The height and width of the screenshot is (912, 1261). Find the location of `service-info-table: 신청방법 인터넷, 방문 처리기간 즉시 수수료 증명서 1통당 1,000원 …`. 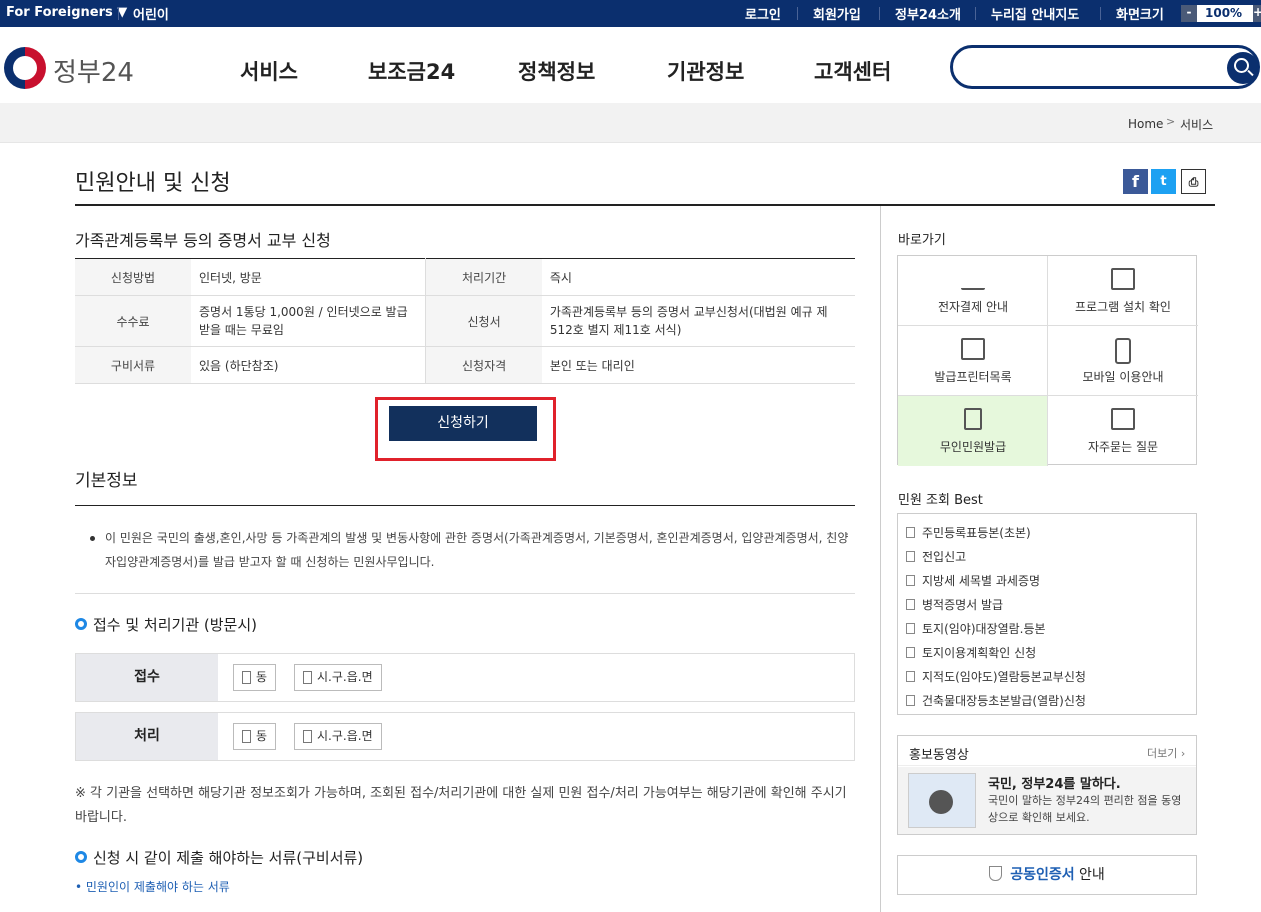

service-info-table: 신청방법 인터넷, 방문 처리기간 즉시 수수료 증명서 1통당 1,000원 … is located at coordinates (465, 321).